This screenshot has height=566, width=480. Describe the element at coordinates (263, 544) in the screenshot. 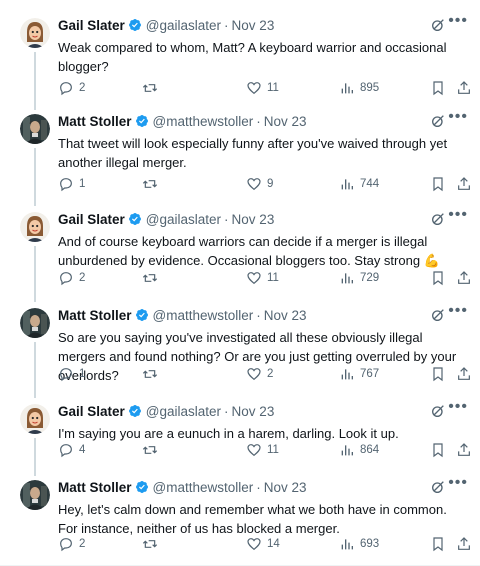

I see `like-button: 14` at that location.